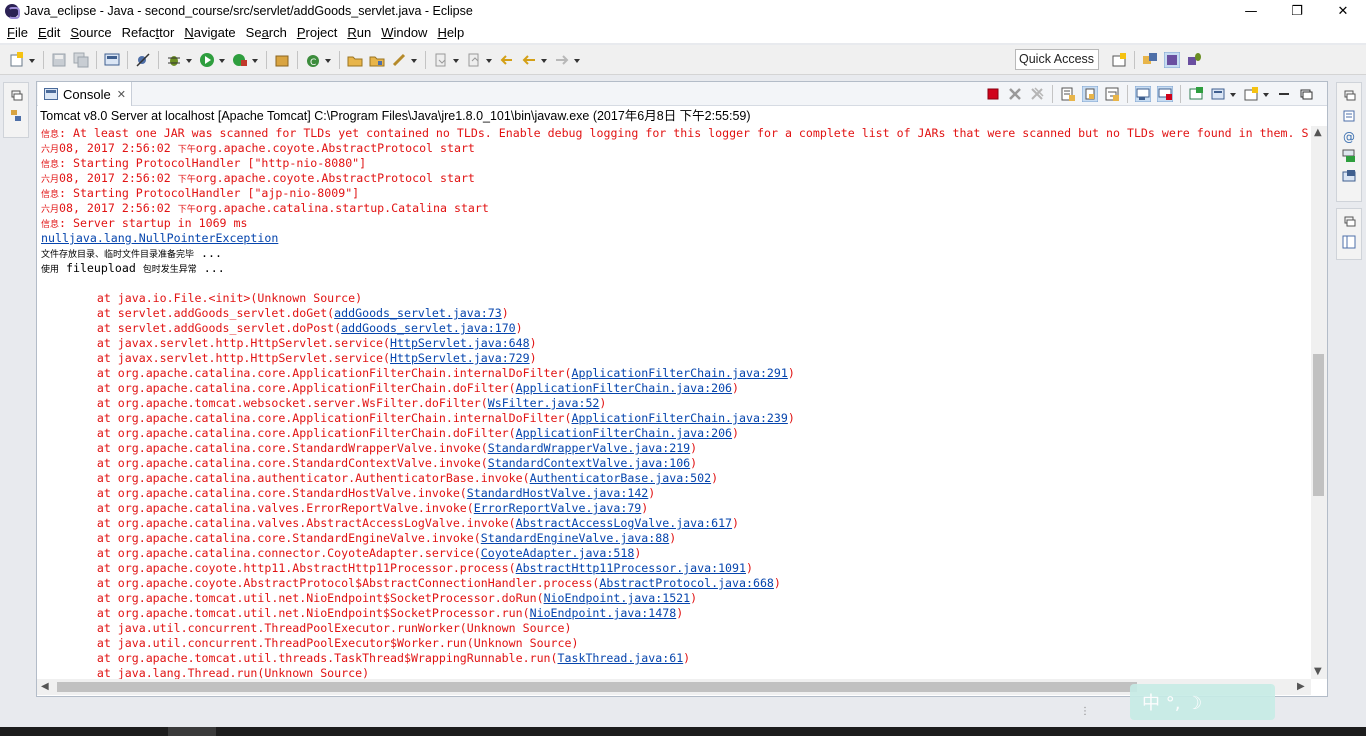 Image resolution: width=1366 pixels, height=736 pixels. Describe the element at coordinates (32, 60) in the screenshot. I see `new-dropdown-arrow` at that location.